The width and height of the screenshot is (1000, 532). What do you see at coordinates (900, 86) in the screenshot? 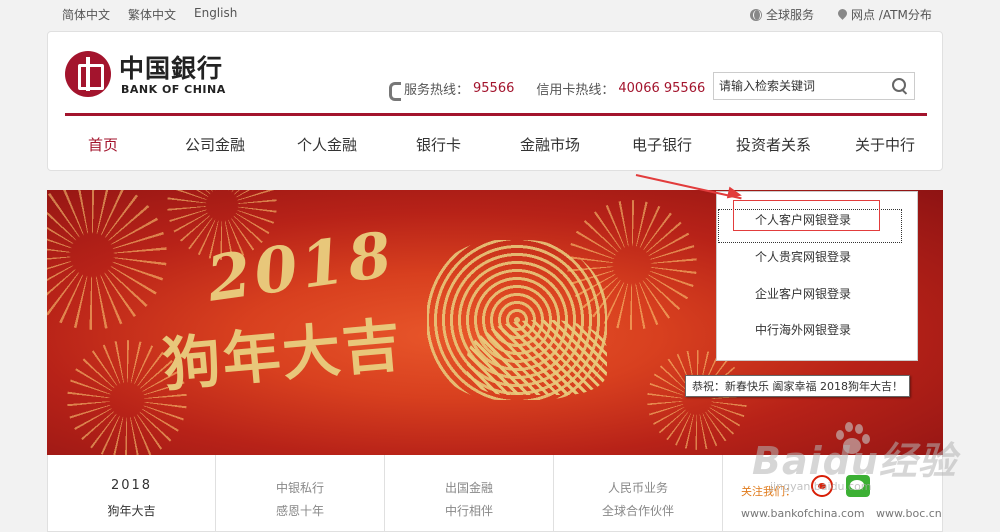
I see `search-icon` at bounding box center [900, 86].